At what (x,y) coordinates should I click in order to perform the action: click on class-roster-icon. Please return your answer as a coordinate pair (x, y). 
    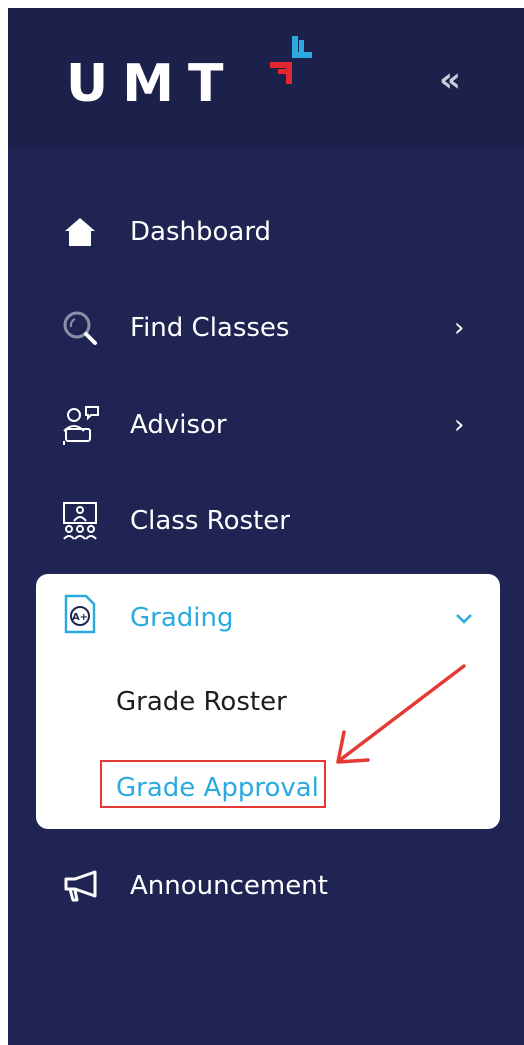
    Looking at the image, I should click on (80, 521).